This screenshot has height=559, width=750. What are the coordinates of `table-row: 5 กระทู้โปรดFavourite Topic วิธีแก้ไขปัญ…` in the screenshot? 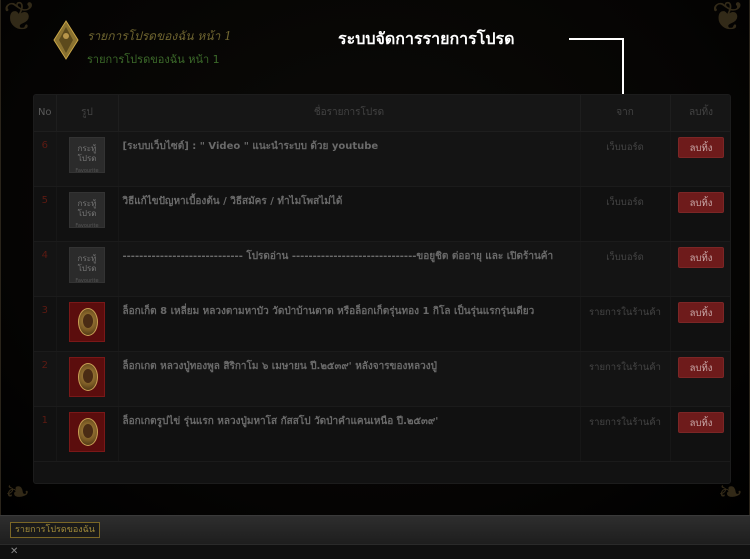 It's located at (382, 214).